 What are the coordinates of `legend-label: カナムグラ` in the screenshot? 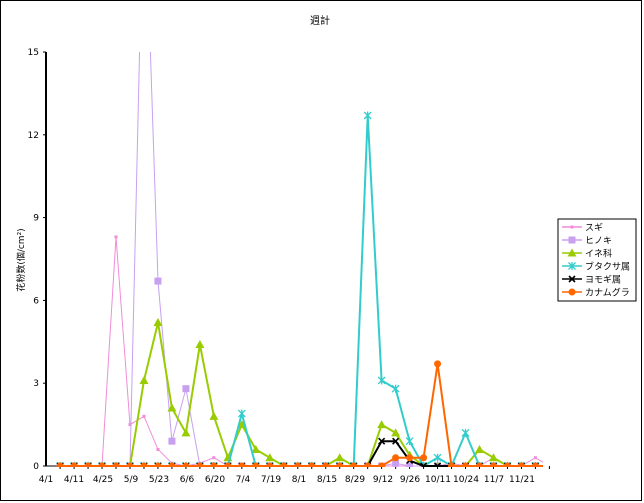 It's located at (607, 293).